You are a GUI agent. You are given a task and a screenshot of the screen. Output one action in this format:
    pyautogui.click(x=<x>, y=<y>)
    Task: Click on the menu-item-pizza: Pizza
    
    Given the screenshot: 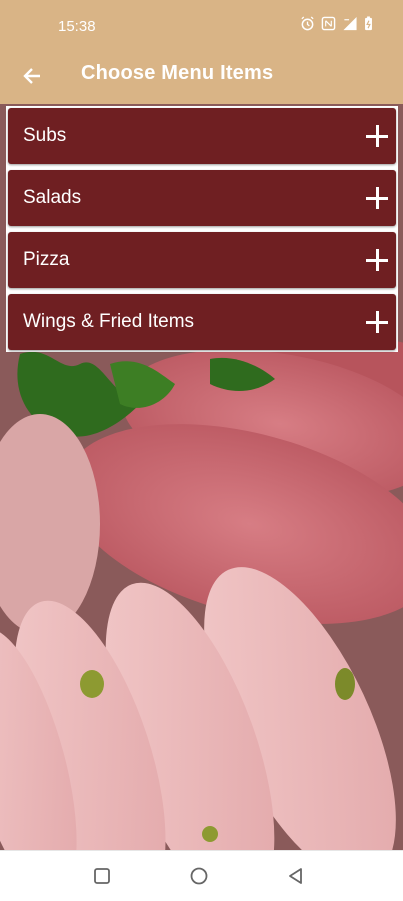 What is the action you would take?
    pyautogui.click(x=202, y=260)
    